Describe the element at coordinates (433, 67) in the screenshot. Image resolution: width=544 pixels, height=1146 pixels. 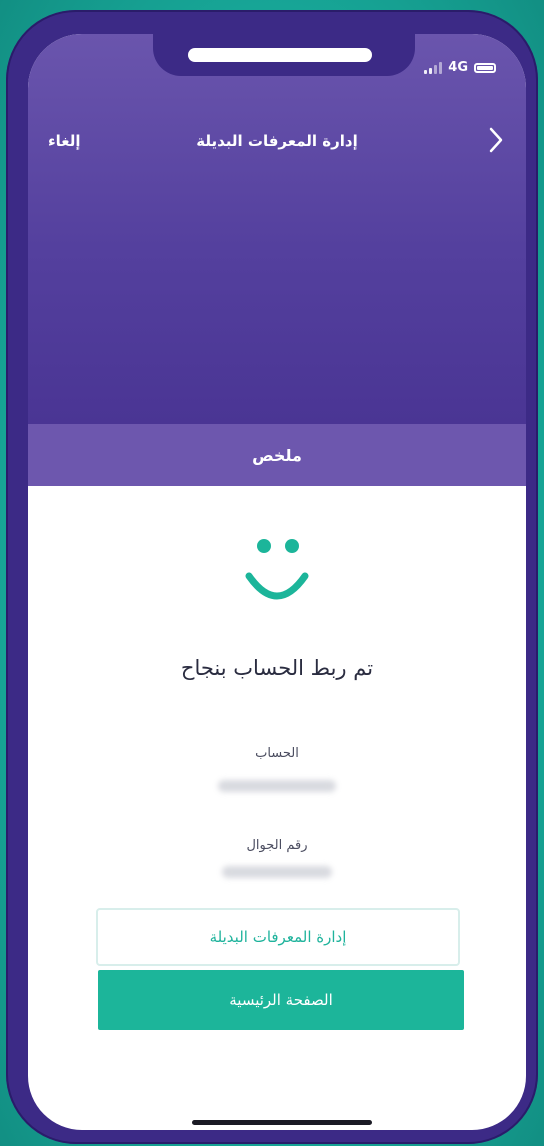
I see `signal-icon` at that location.